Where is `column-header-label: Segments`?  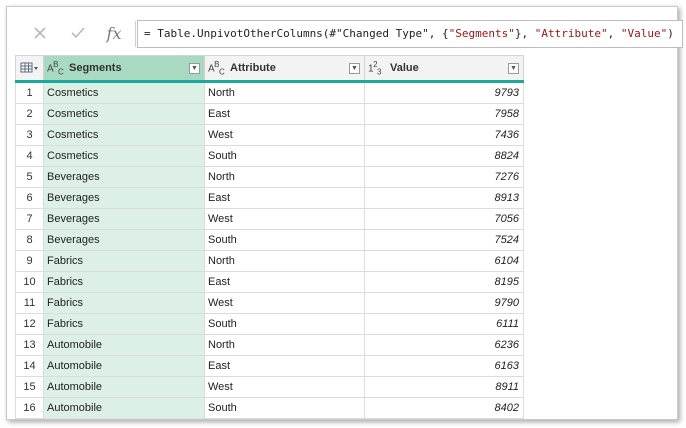 column-header-label: Segments is located at coordinates (95, 68).